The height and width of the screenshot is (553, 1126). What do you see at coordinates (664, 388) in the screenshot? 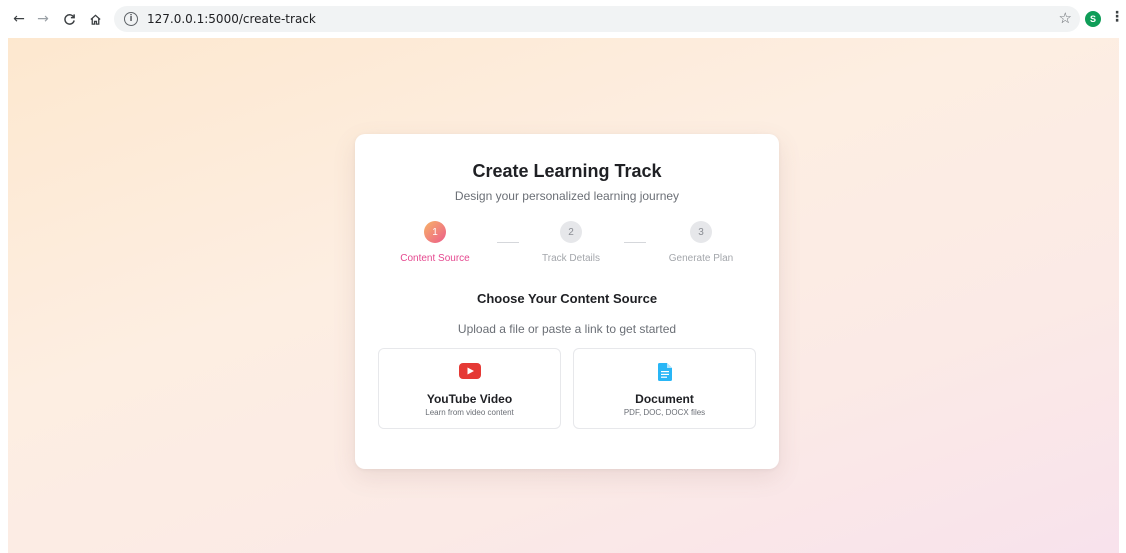
I see `document-option: Document PDF, DOC, DOCX files` at bounding box center [664, 388].